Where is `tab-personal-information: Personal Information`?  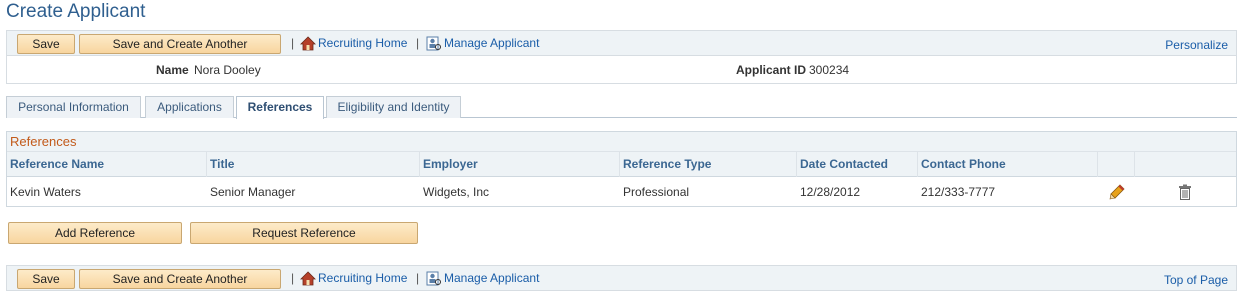 tab-personal-information: Personal Information is located at coordinates (73, 107).